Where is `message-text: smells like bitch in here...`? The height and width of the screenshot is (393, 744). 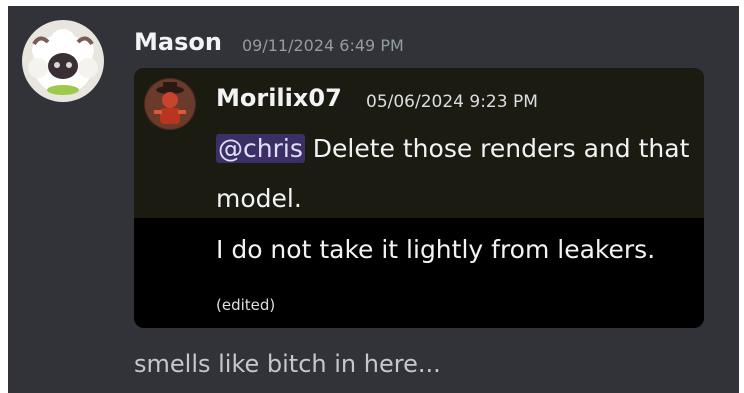 message-text: smells like bitch in here... is located at coordinates (287, 364).